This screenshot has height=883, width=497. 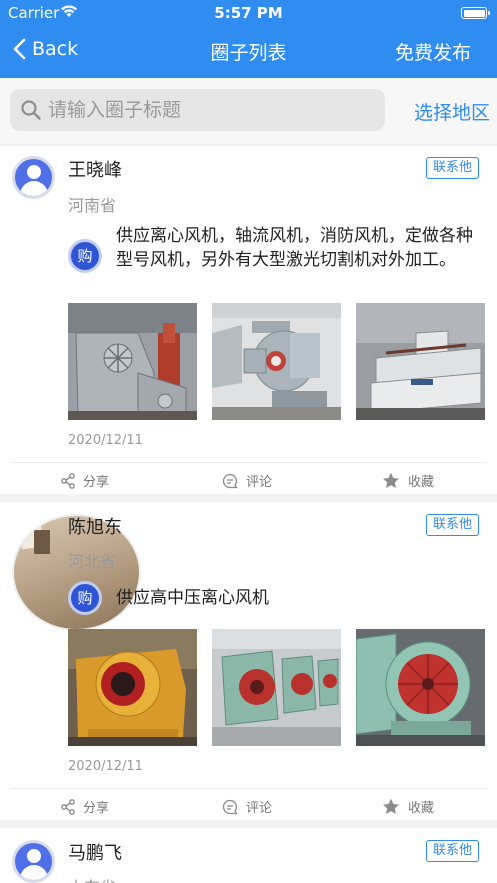 I want to click on search-box, so click(x=197, y=110).